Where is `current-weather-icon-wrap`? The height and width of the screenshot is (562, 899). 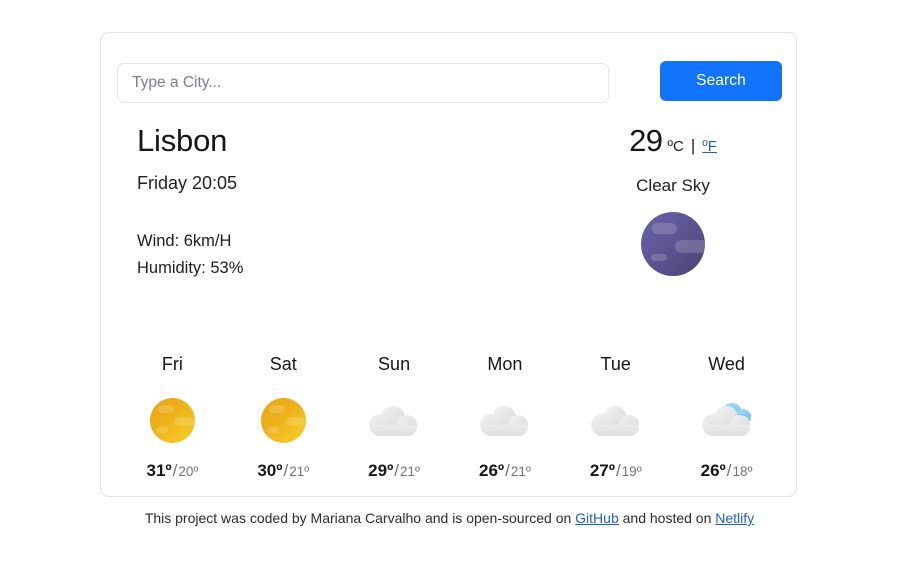 current-weather-icon-wrap is located at coordinates (673, 244).